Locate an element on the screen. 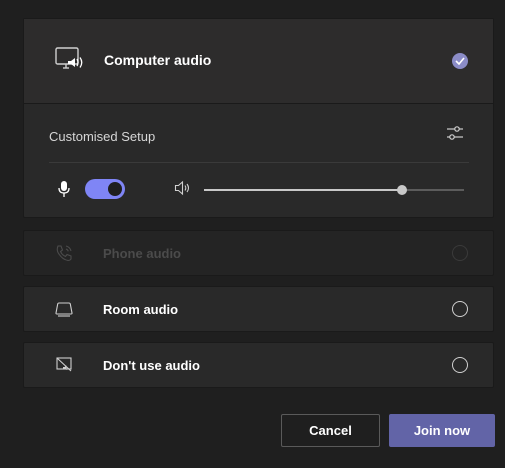 This screenshot has height=468, width=505. sliders-icon is located at coordinates (455, 133).